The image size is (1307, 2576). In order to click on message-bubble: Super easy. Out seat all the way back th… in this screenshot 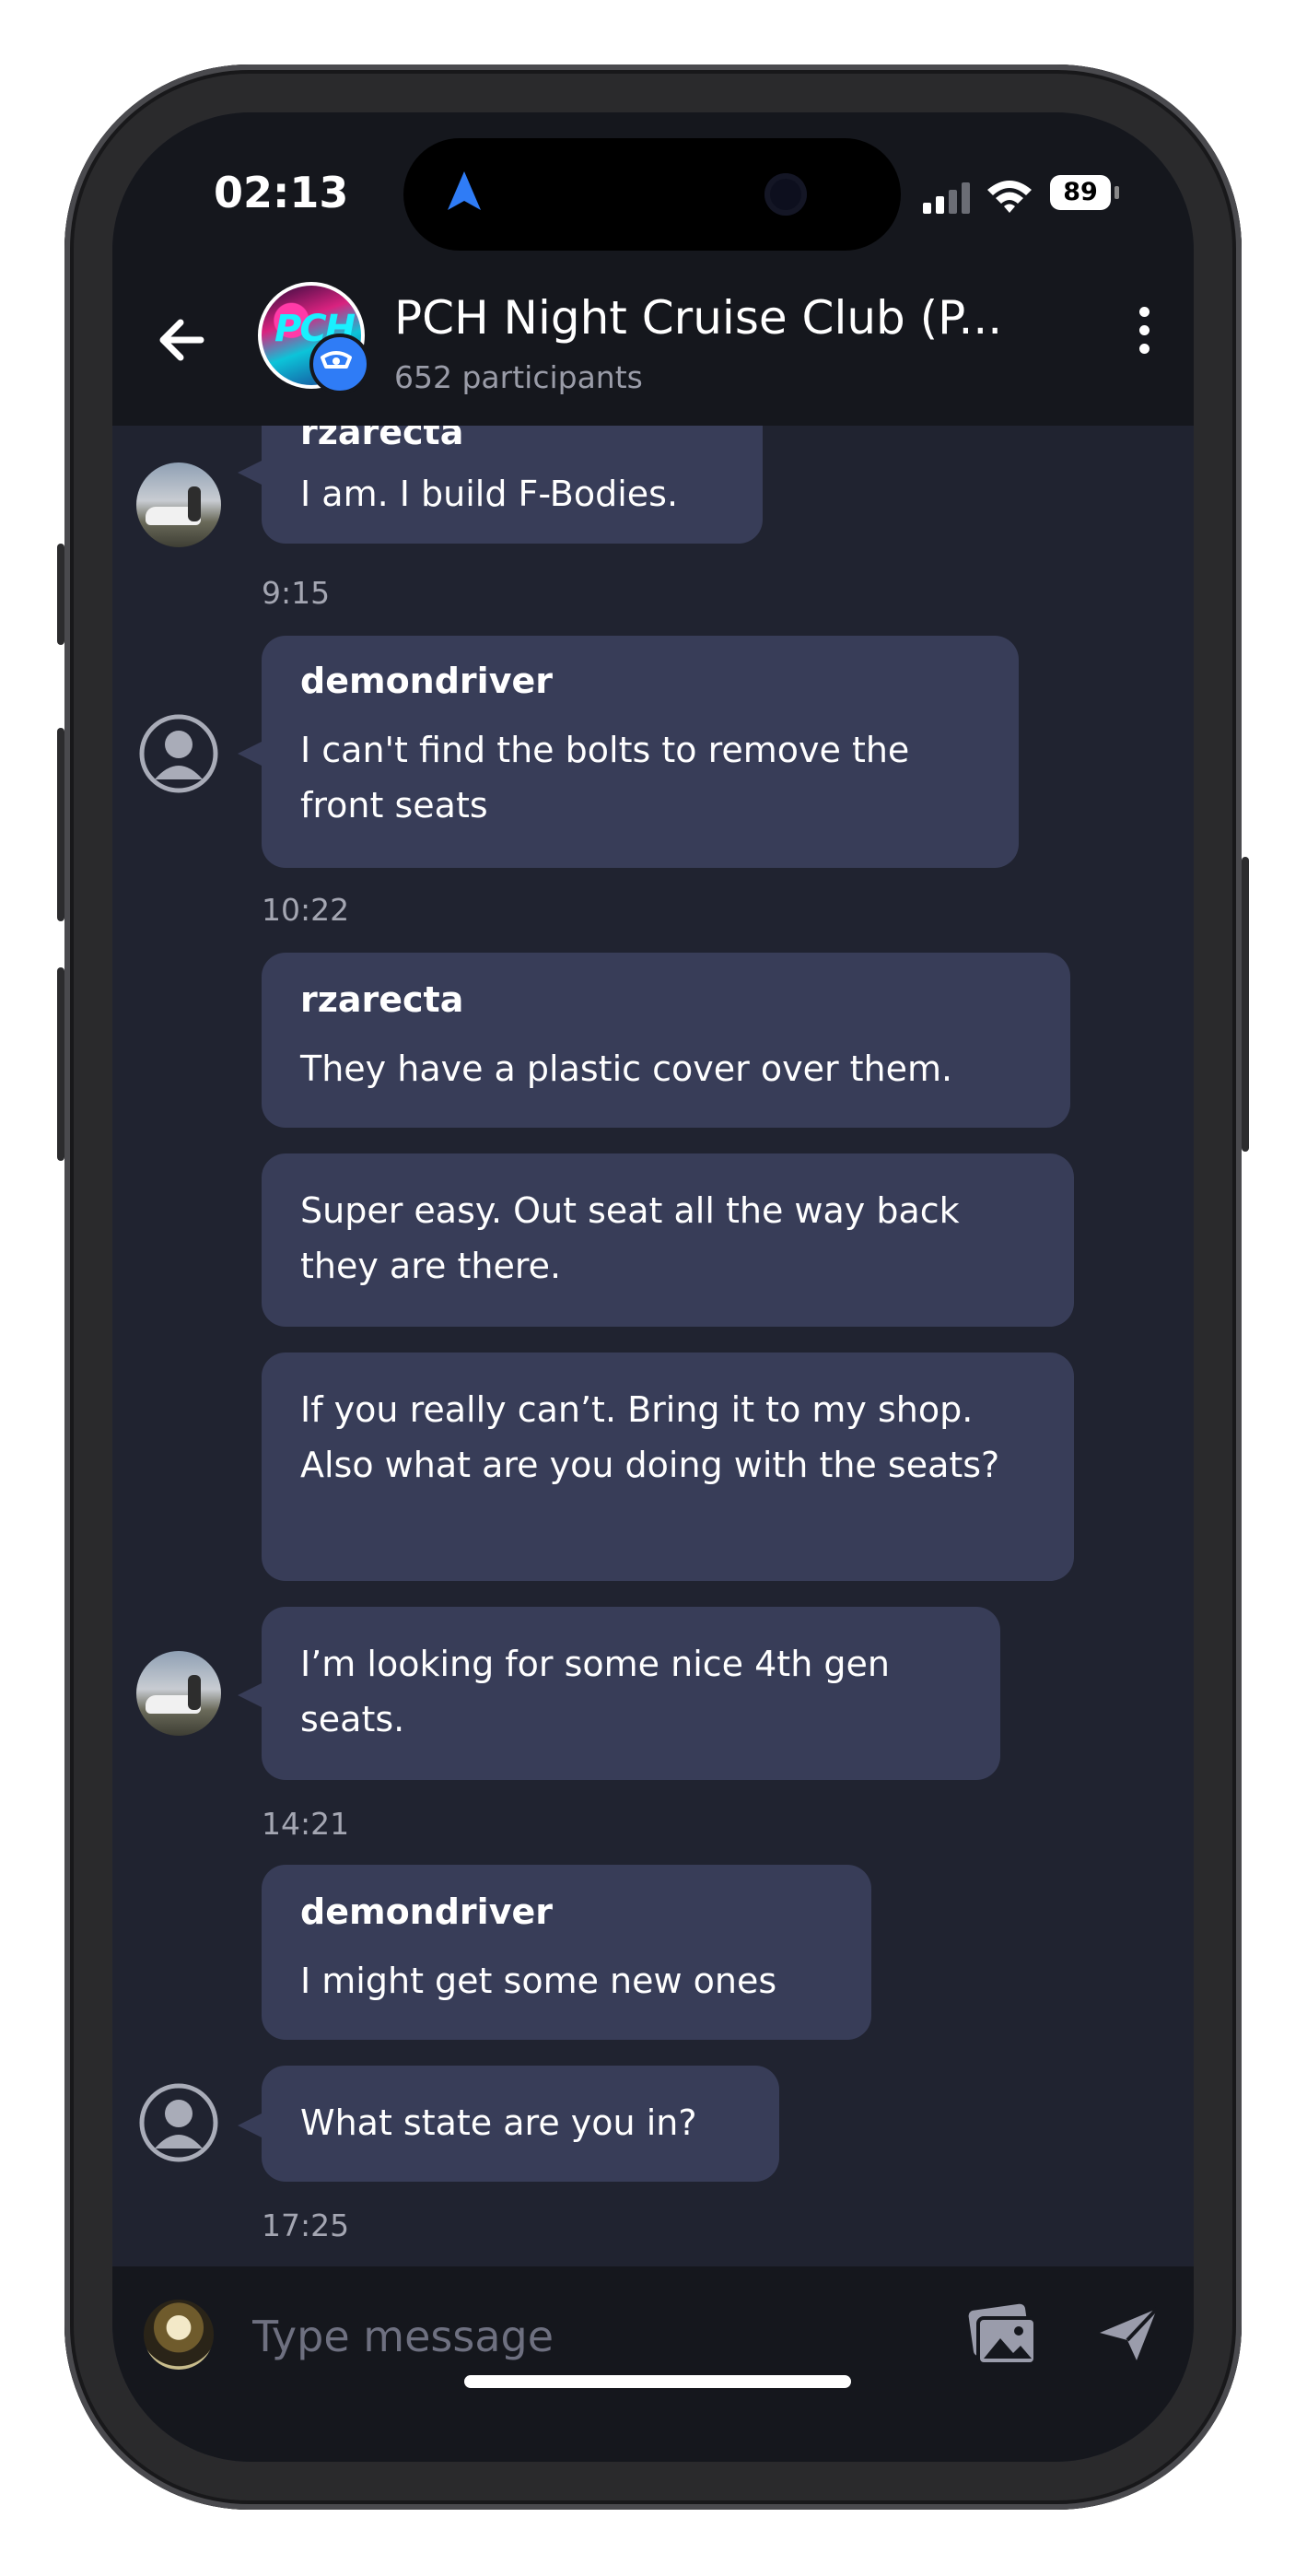, I will do `click(668, 1240)`.